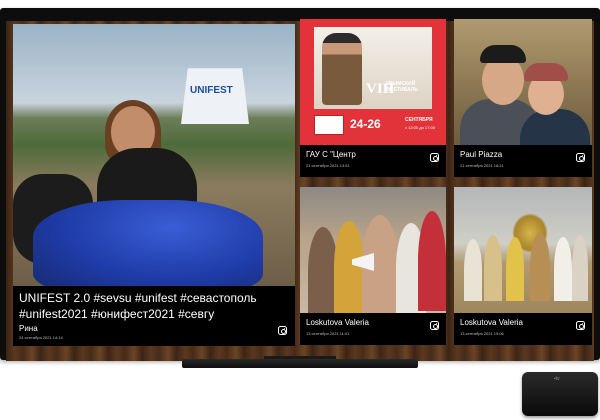  What do you see at coordinates (331, 154) in the screenshot?
I see `post-author: ГАУ С "Центр` at bounding box center [331, 154].